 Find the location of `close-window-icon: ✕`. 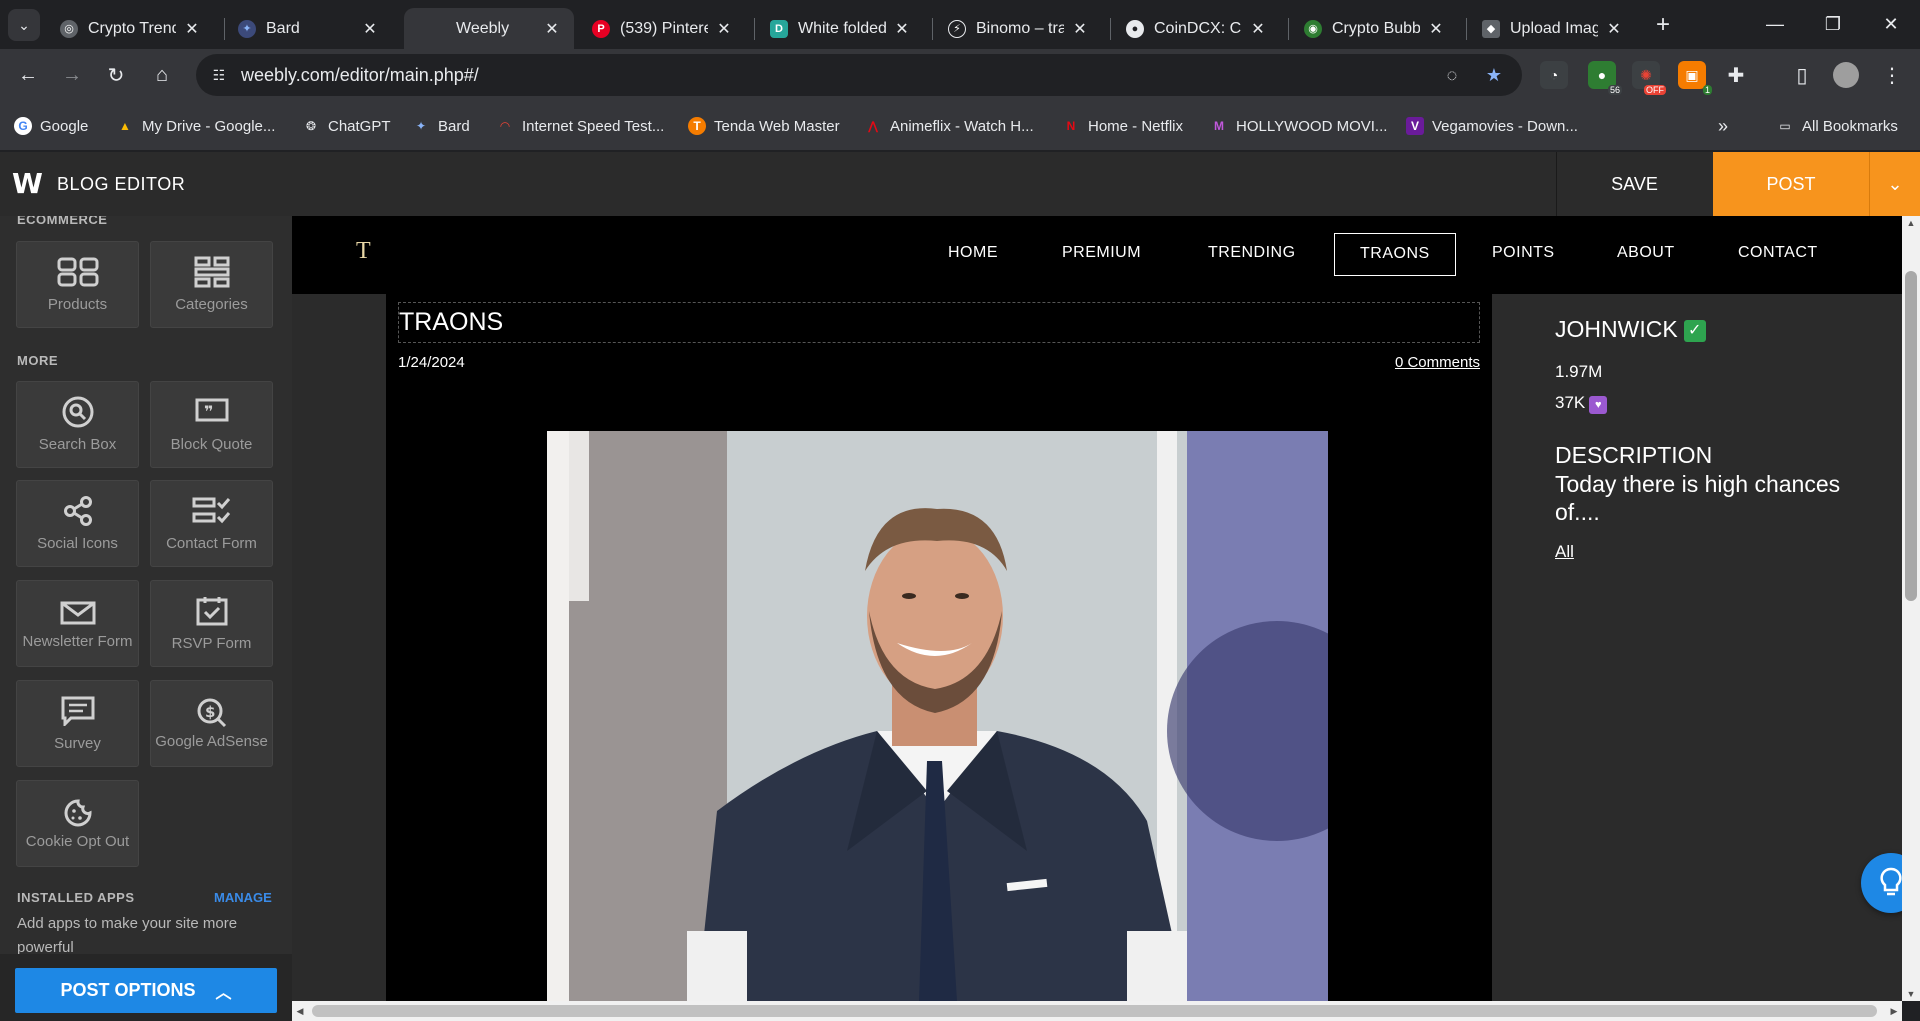

close-window-icon: ✕ is located at coordinates (1891, 24).